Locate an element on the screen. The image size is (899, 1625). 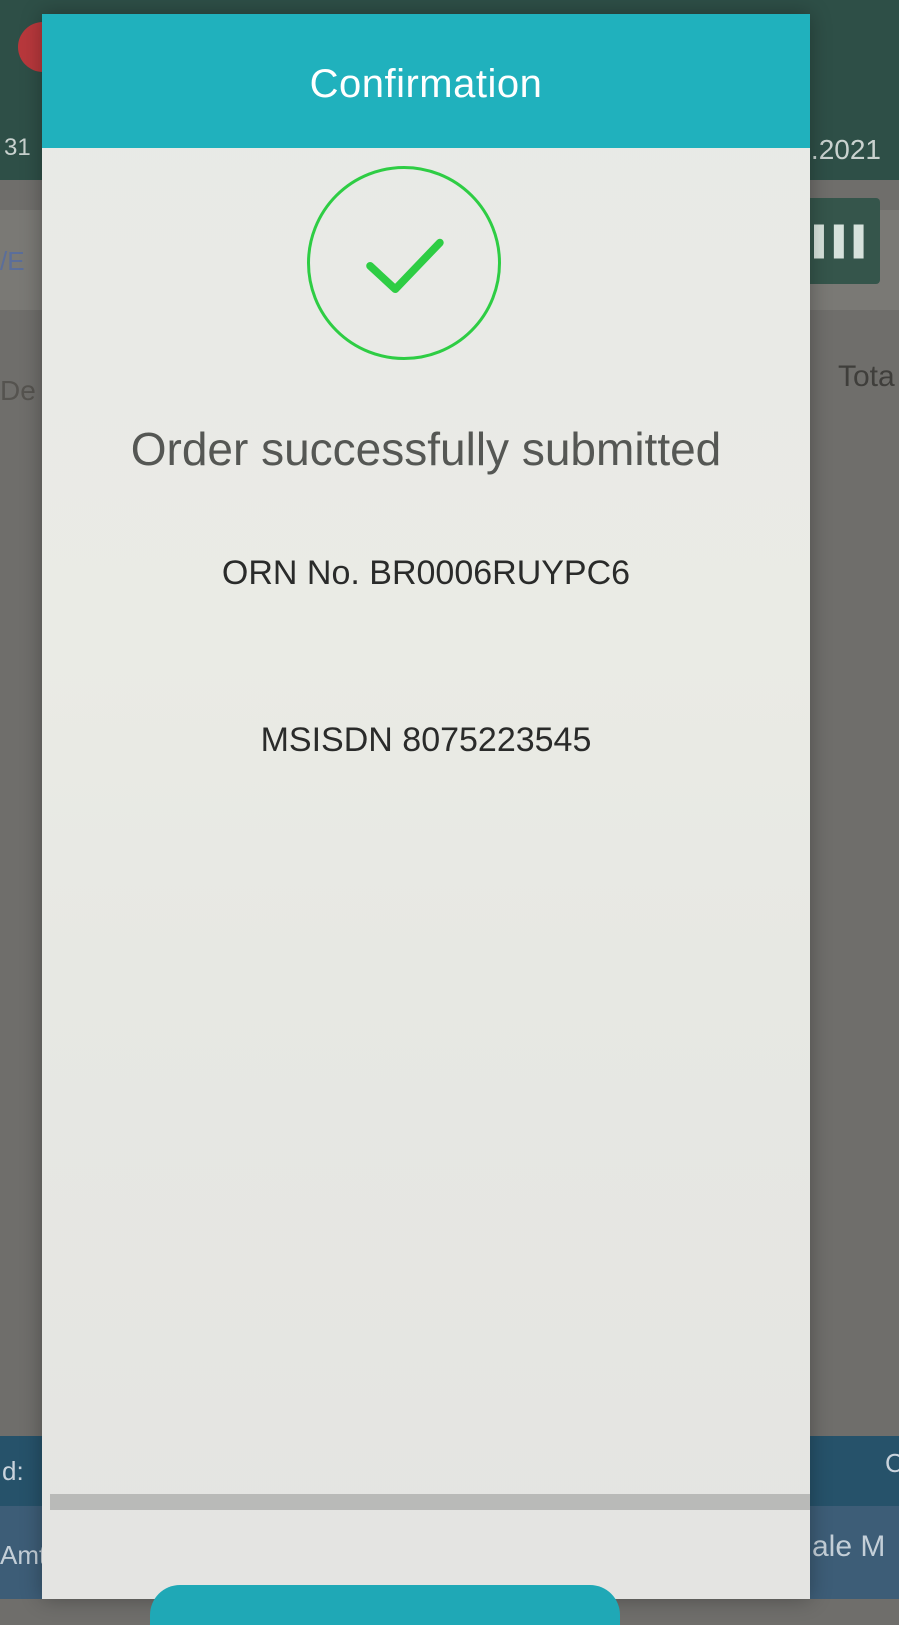
dialog-title: Confirmation is located at coordinates (426, 84).